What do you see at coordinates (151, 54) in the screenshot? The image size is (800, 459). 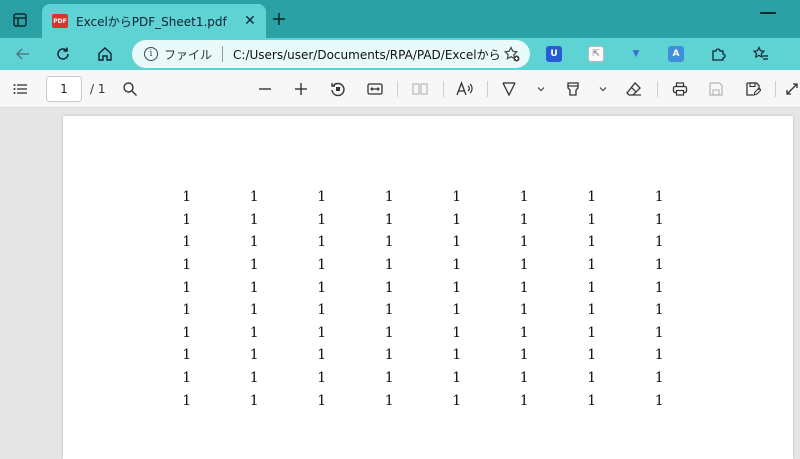 I see `info-icon: i` at bounding box center [151, 54].